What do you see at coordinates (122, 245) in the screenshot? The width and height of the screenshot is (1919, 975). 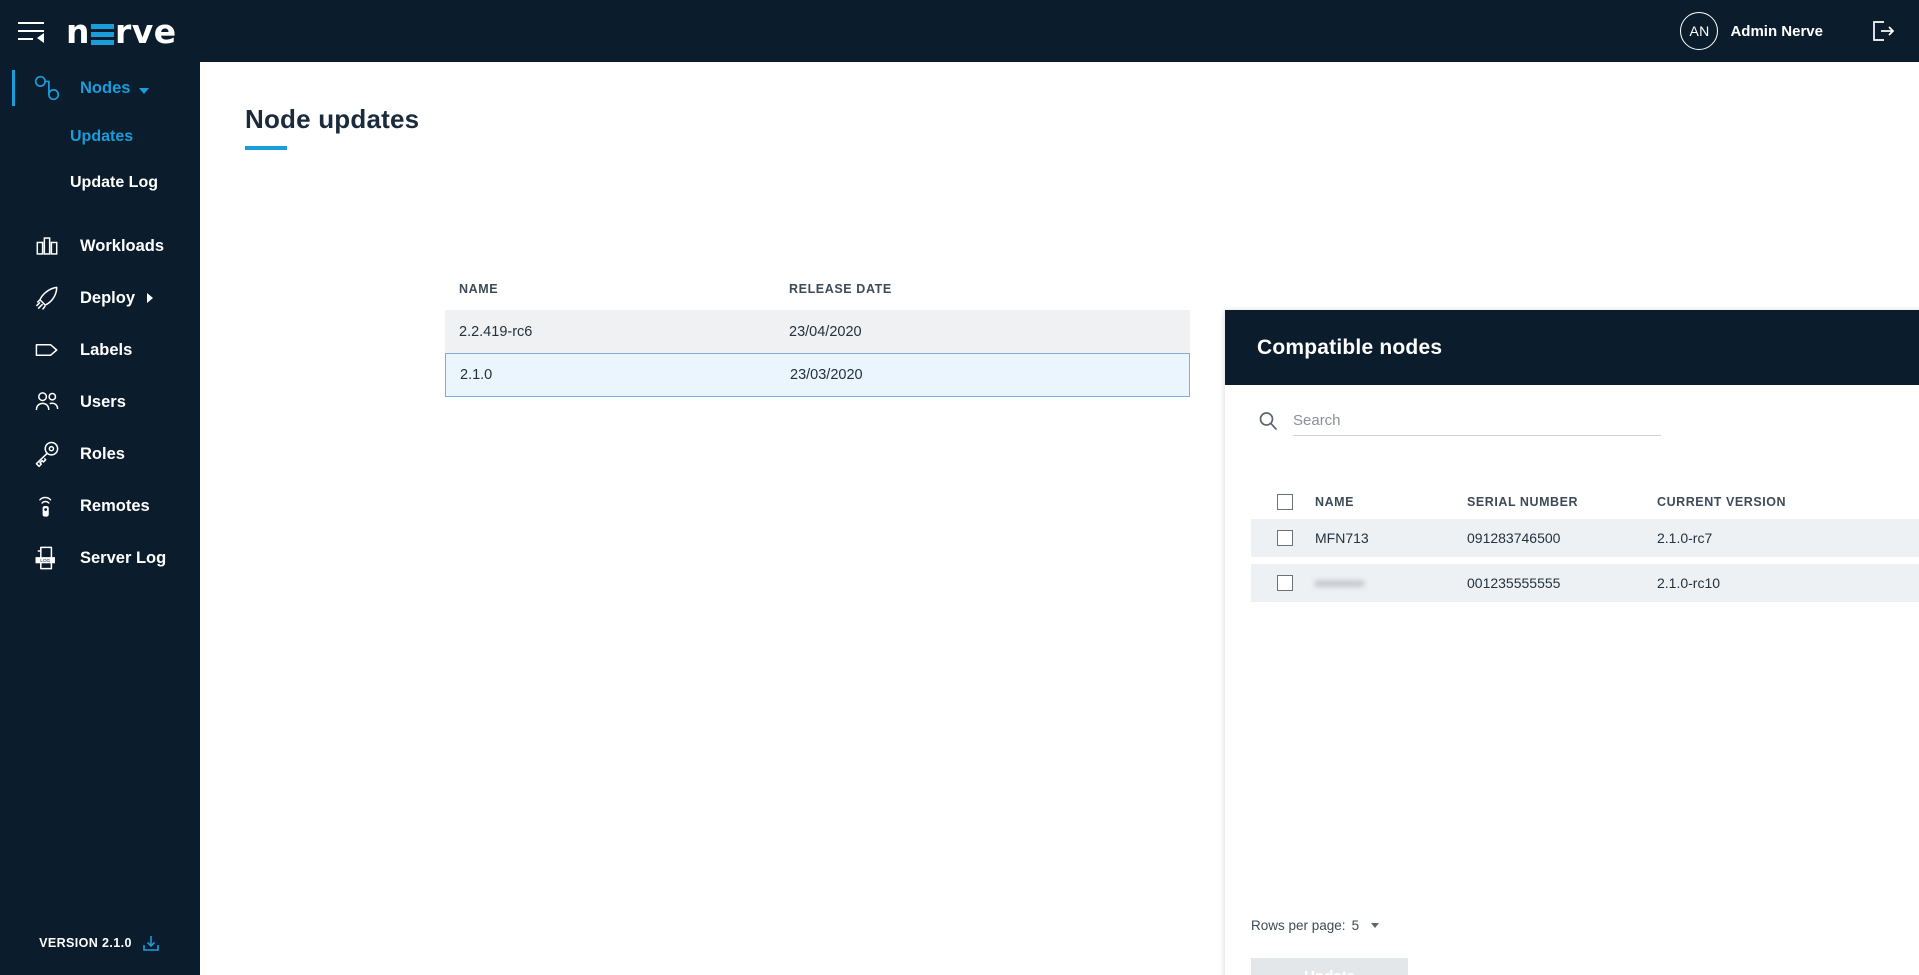 I see `sidebar-item-label: Workloads` at bounding box center [122, 245].